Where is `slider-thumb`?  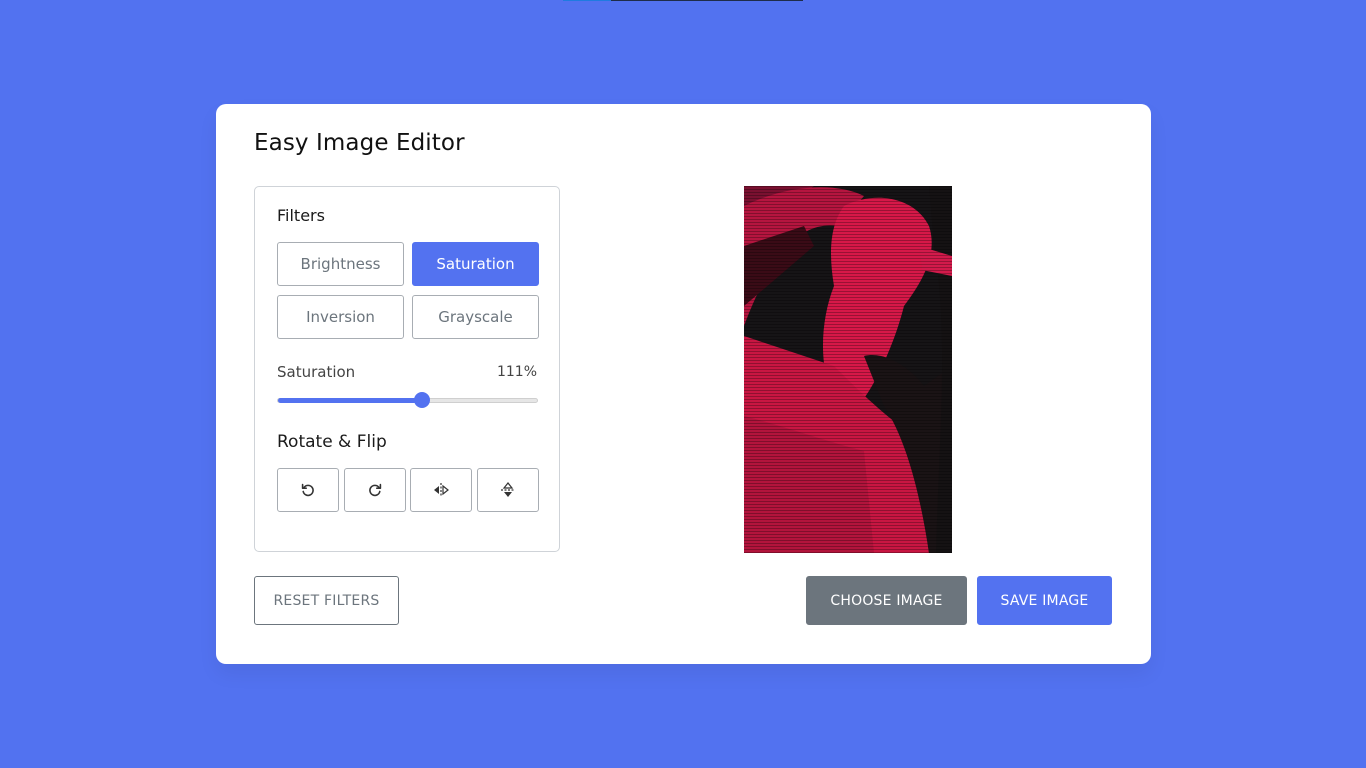 slider-thumb is located at coordinates (421, 400).